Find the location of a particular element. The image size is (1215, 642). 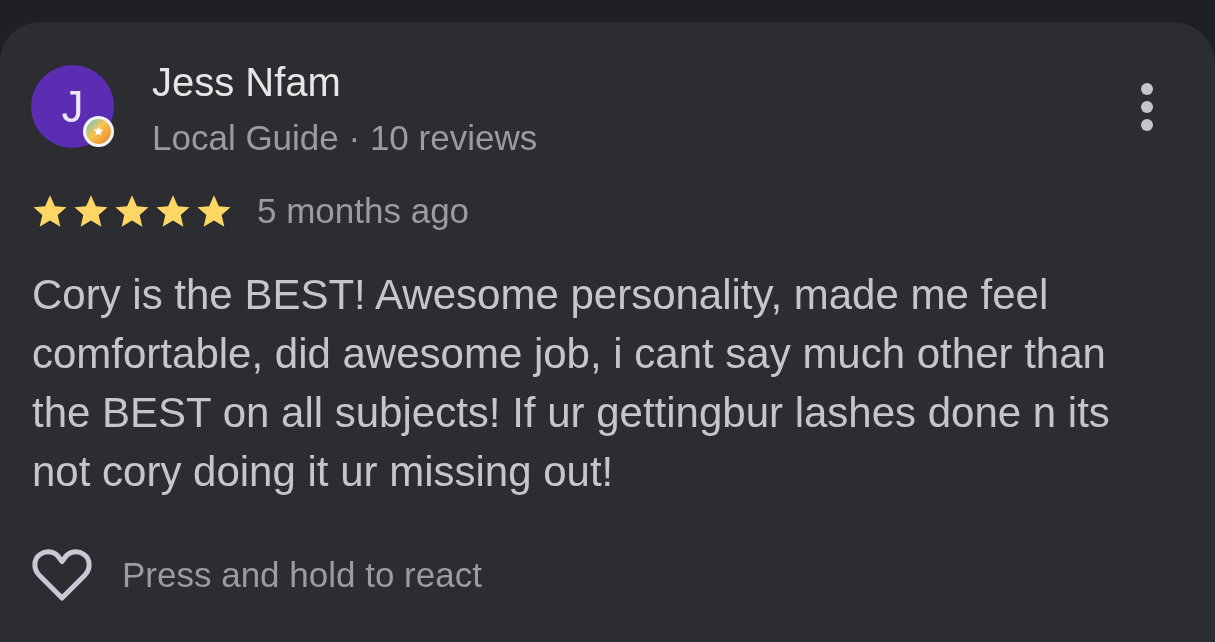

reviewer-name: Jess Nfam is located at coordinates (345, 82).